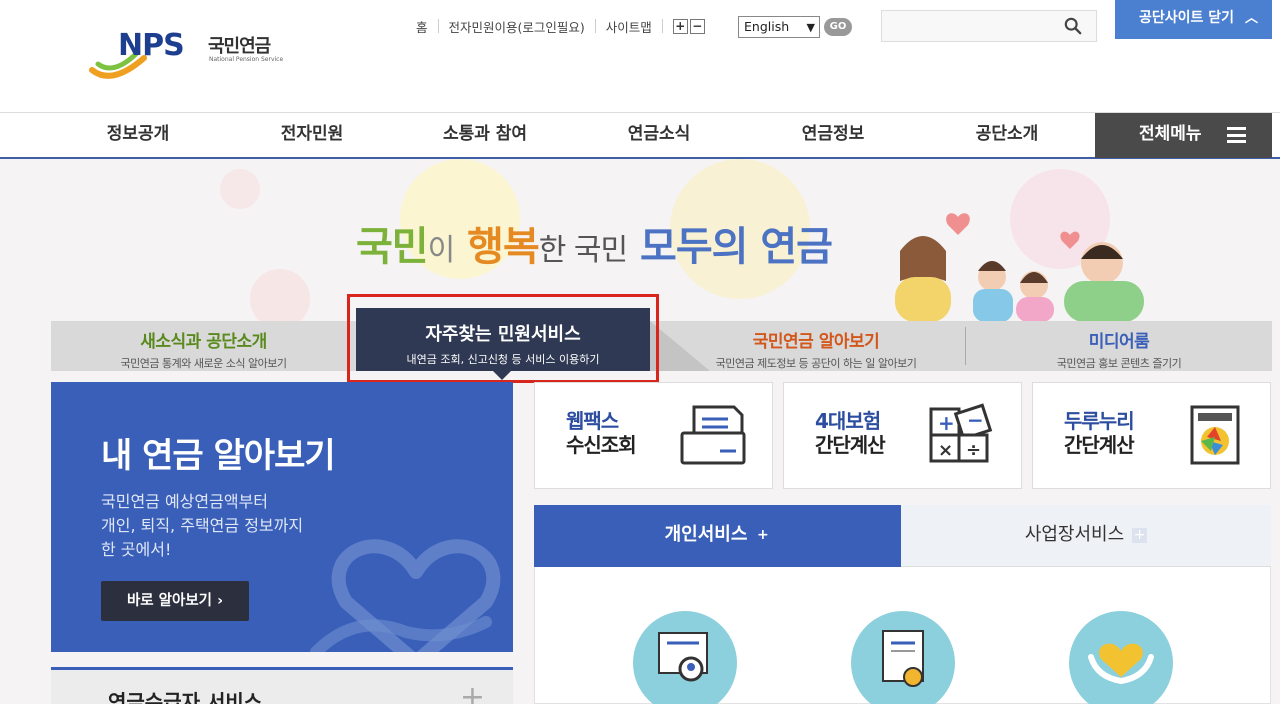  I want to click on certificate-icon, so click(903, 657).